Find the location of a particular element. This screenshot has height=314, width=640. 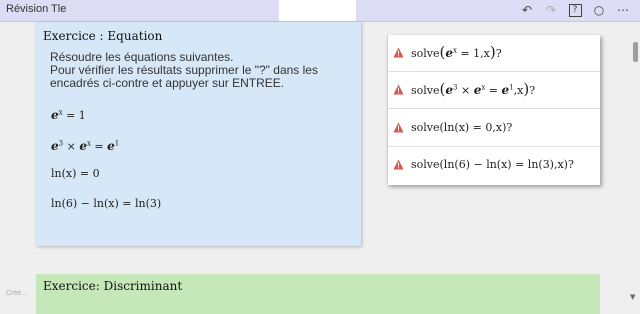

solve-row: solve(ex = 1,x)? is located at coordinates (494, 53).